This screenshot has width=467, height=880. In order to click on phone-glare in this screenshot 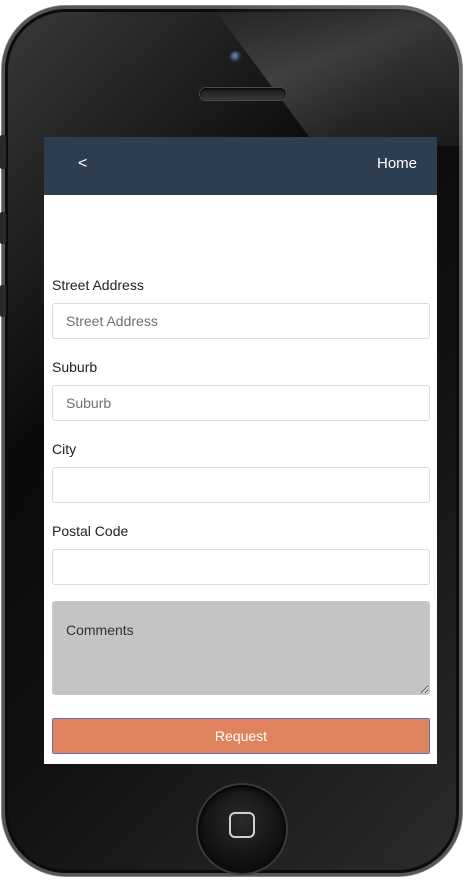, I will do `click(337, 76)`.